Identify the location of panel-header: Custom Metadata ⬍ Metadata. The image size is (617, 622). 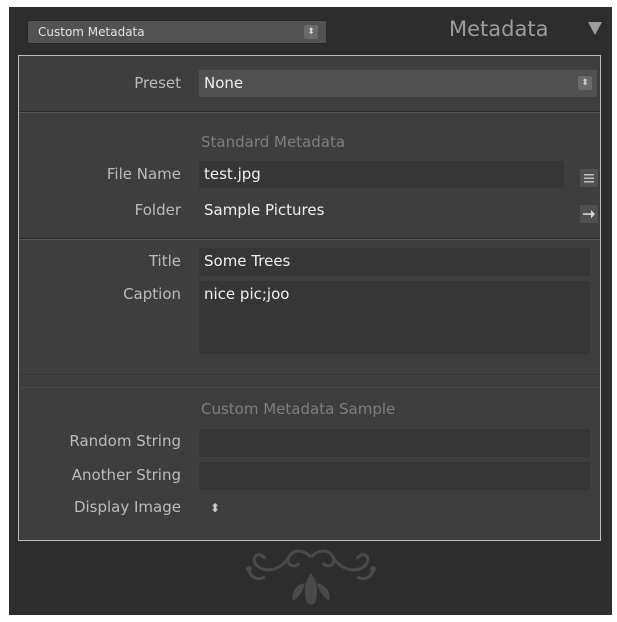
(310, 30).